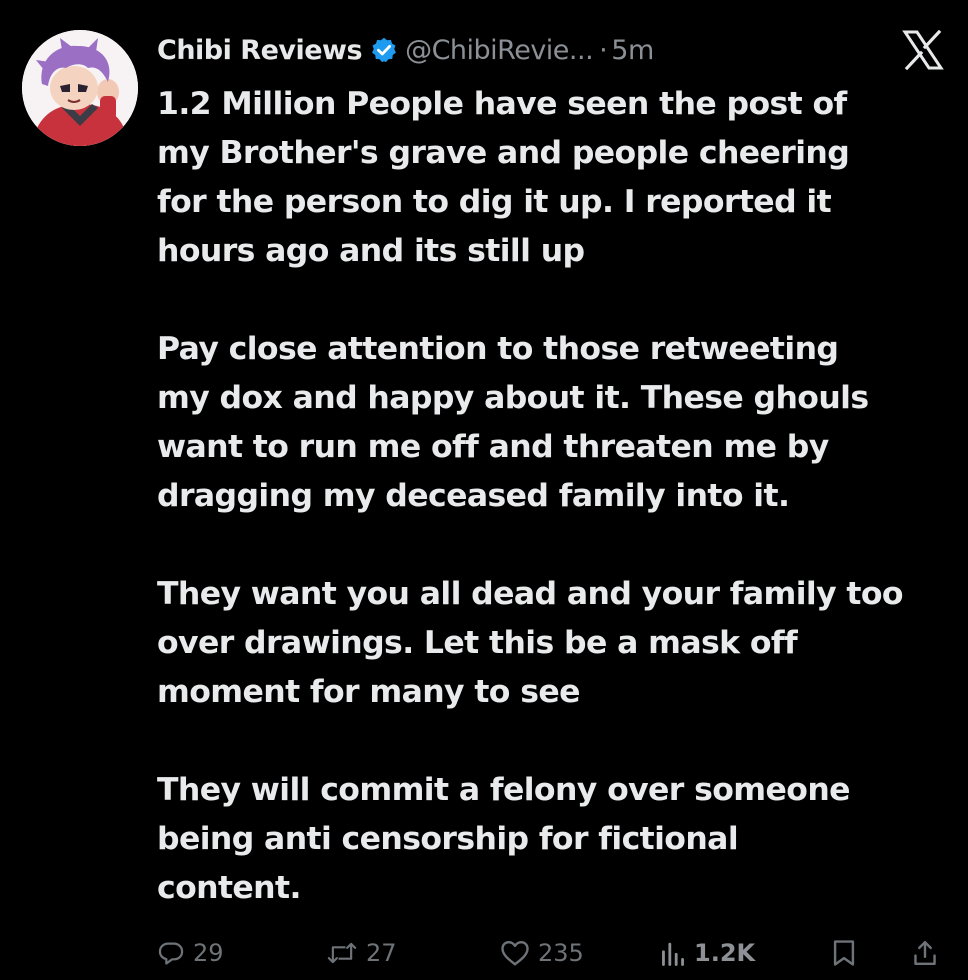 Image resolution: width=968 pixels, height=980 pixels. I want to click on tweet-line: hours ago and its still up, so click(371, 251).